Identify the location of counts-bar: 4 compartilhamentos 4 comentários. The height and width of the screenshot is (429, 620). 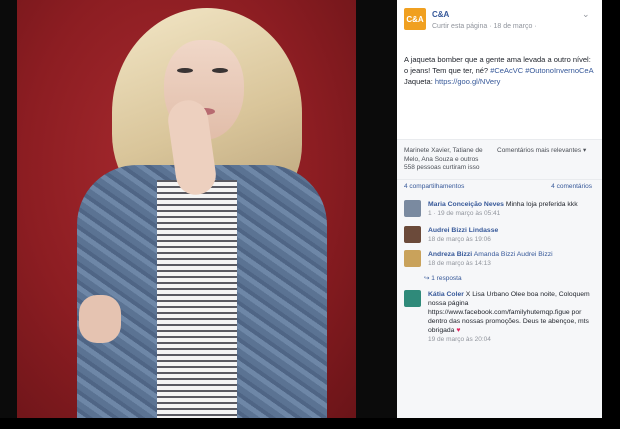
(499, 187).